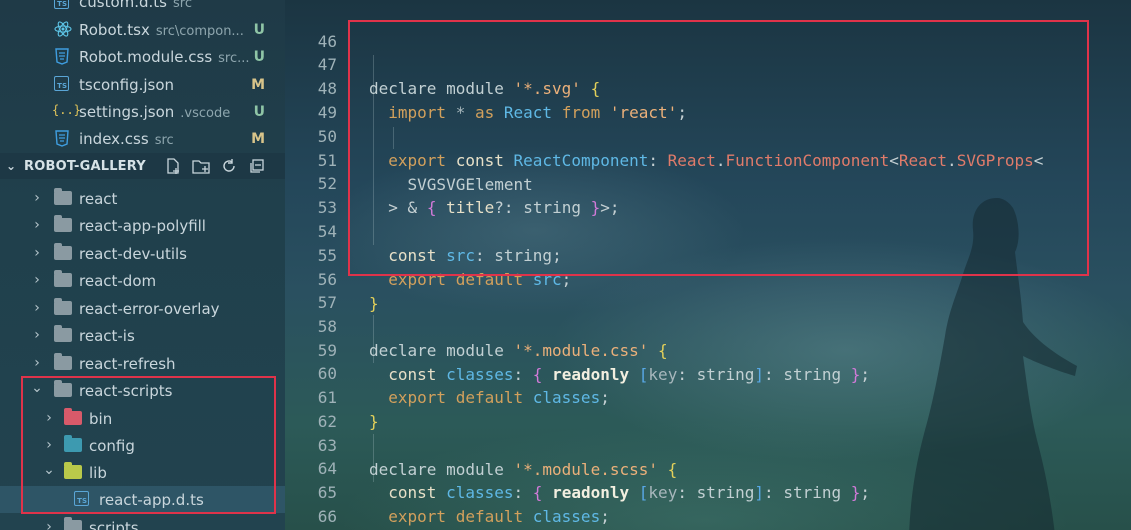 Image resolution: width=1131 pixels, height=530 pixels. What do you see at coordinates (118, 280) in the screenshot?
I see `folder-label: react-dom` at bounding box center [118, 280].